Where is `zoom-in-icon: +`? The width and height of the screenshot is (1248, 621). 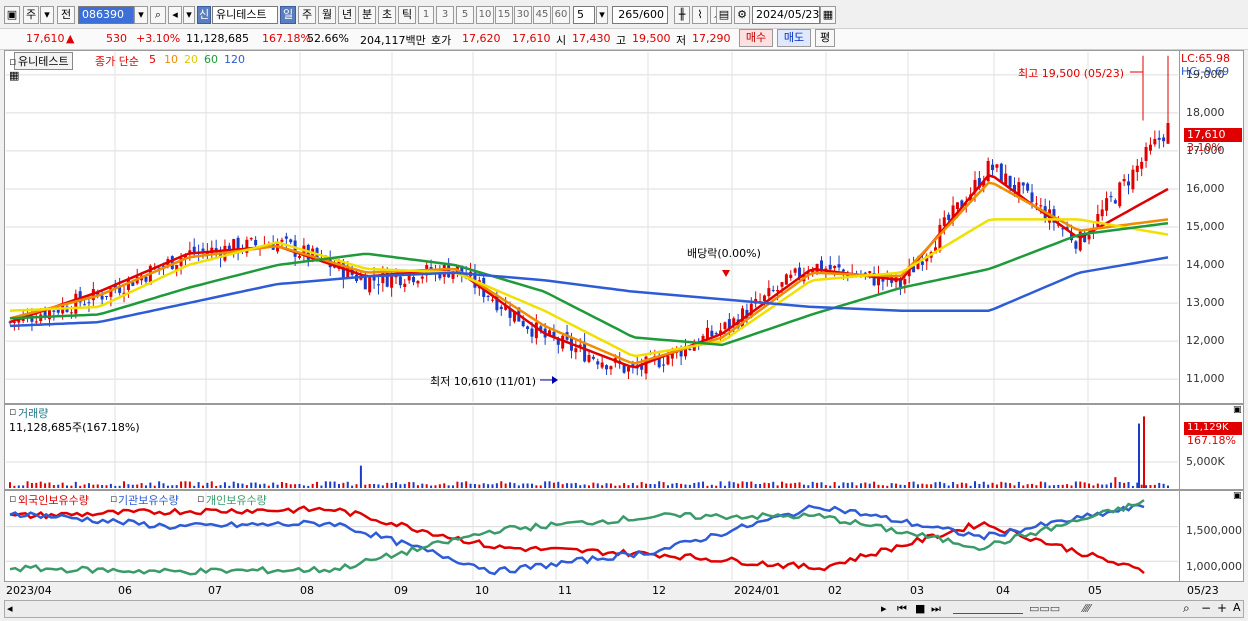 zoom-in-icon: + is located at coordinates (1222, 608).